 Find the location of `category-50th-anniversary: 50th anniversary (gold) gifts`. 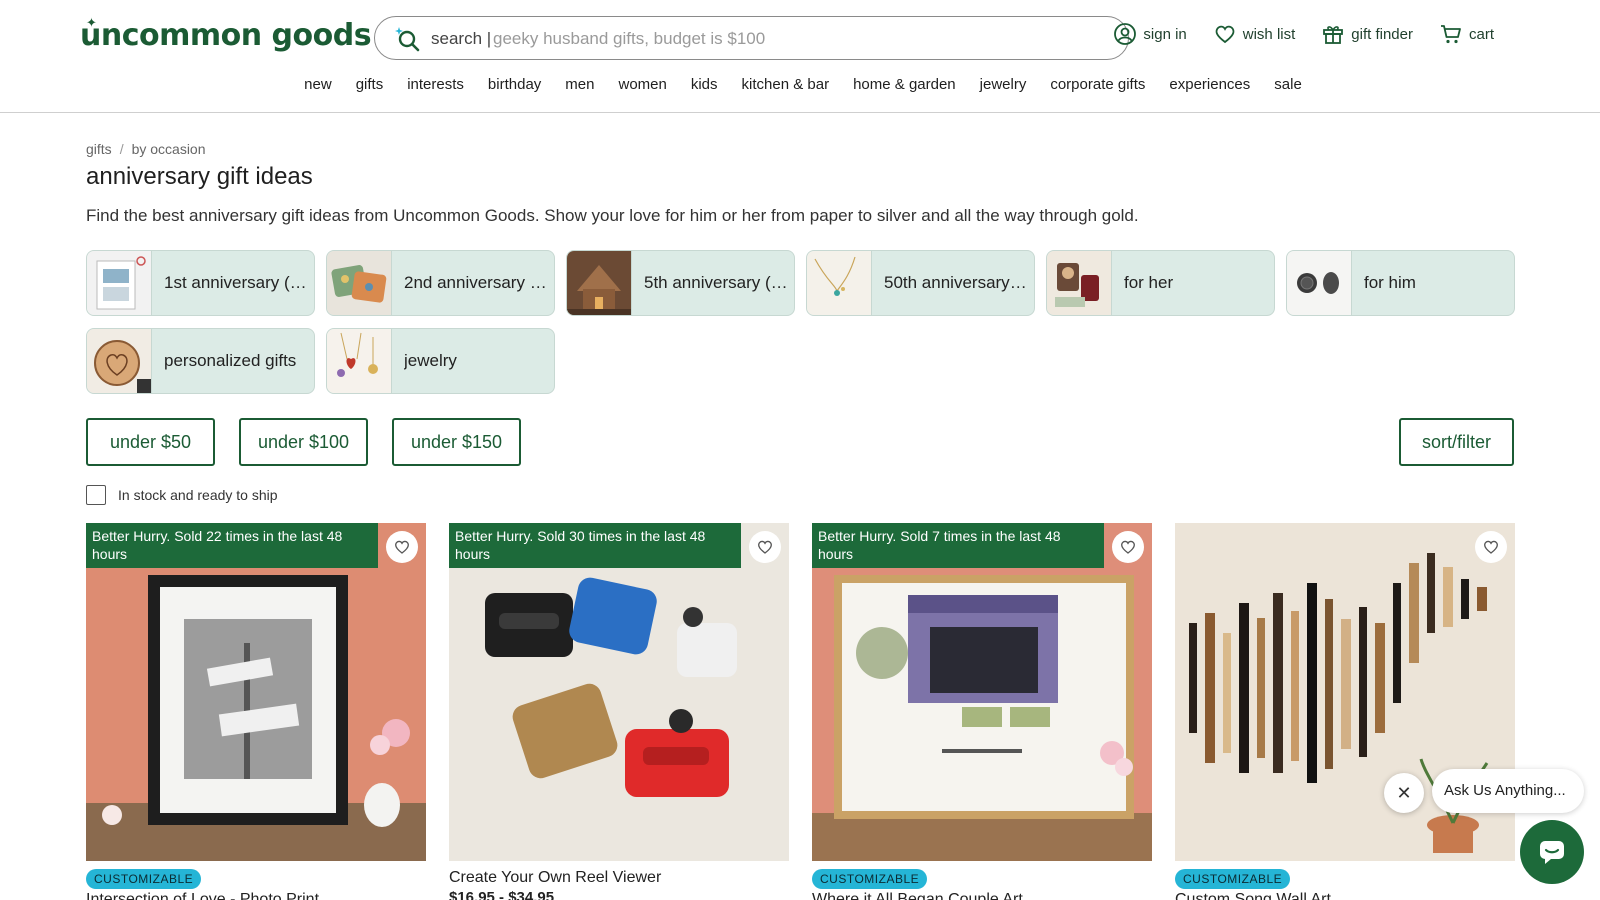

category-50th-anniversary: 50th anniversary (gold) gifts is located at coordinates (920, 283).